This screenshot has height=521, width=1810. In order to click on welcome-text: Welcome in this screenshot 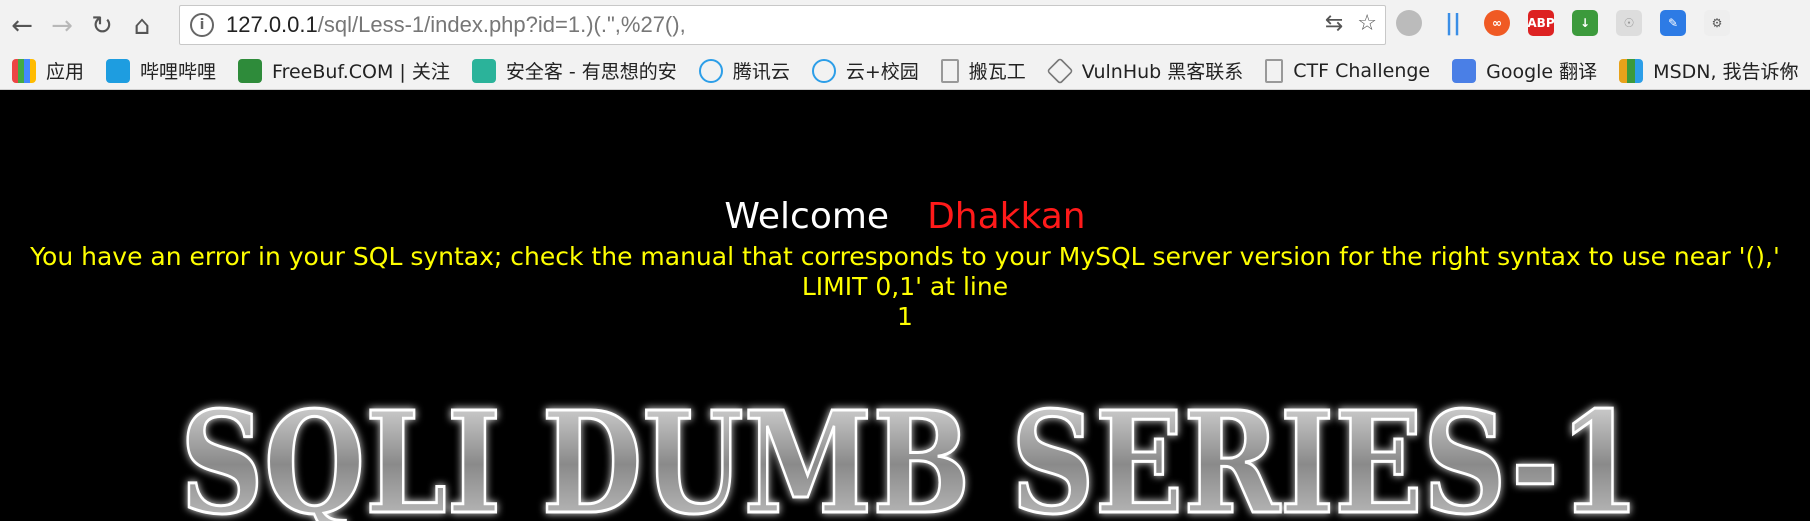, I will do `click(807, 216)`.